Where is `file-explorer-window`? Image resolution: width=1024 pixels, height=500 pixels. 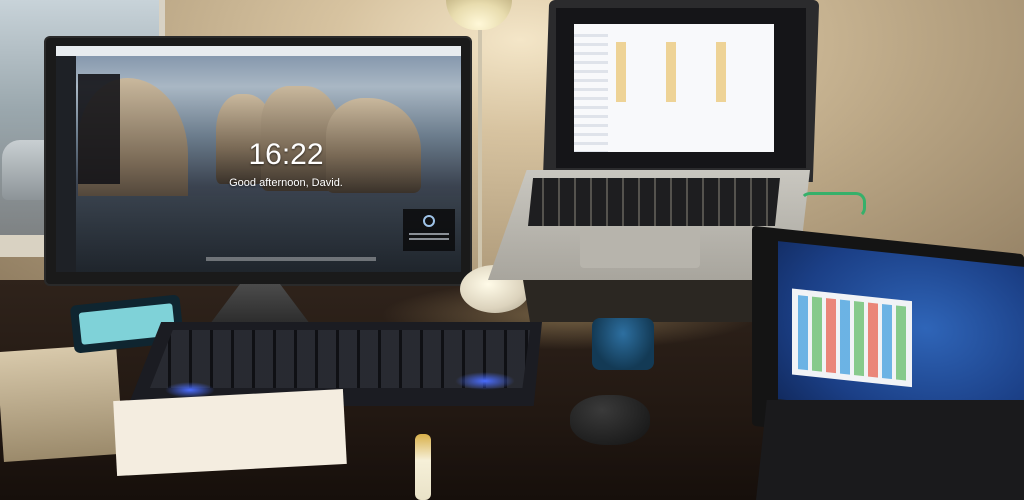 file-explorer-window is located at coordinates (674, 88).